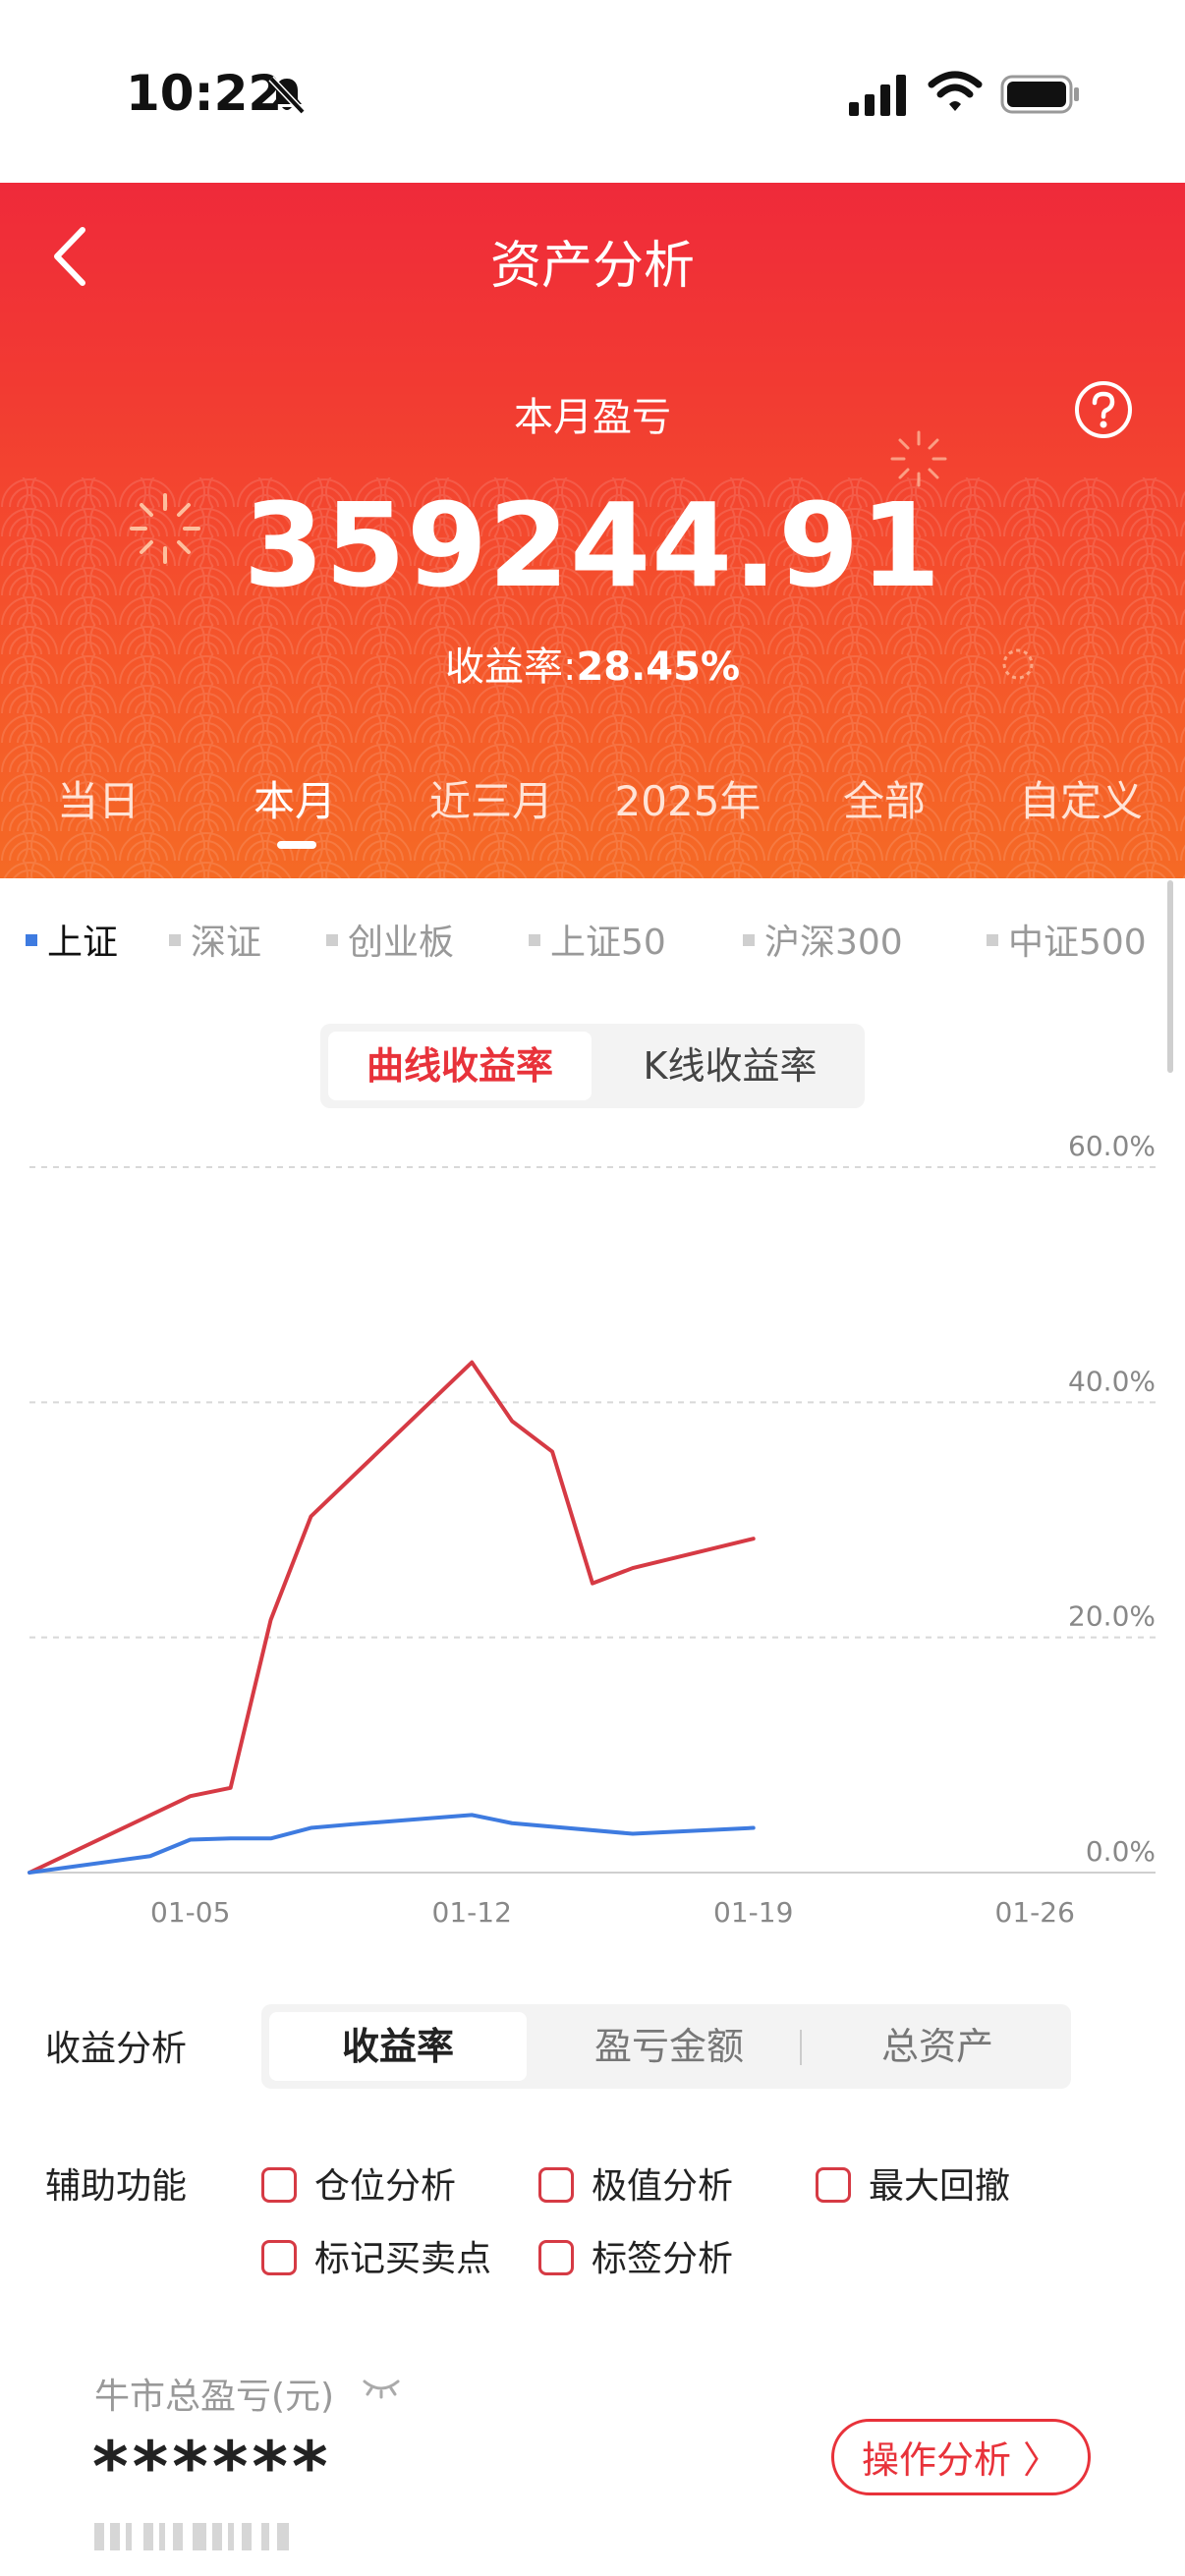 This screenshot has height=2576, width=1185. What do you see at coordinates (1112, 1616) in the screenshot?
I see `y-tick-label: 20.0%` at bounding box center [1112, 1616].